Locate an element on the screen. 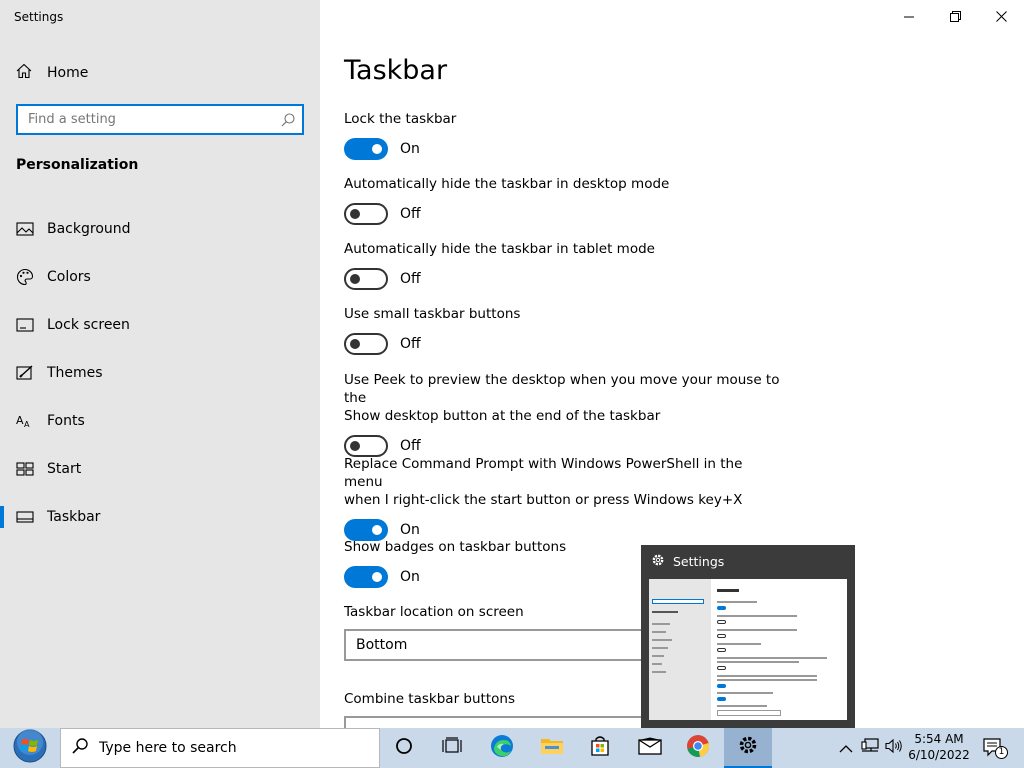  chrome-icon is located at coordinates (698, 748).